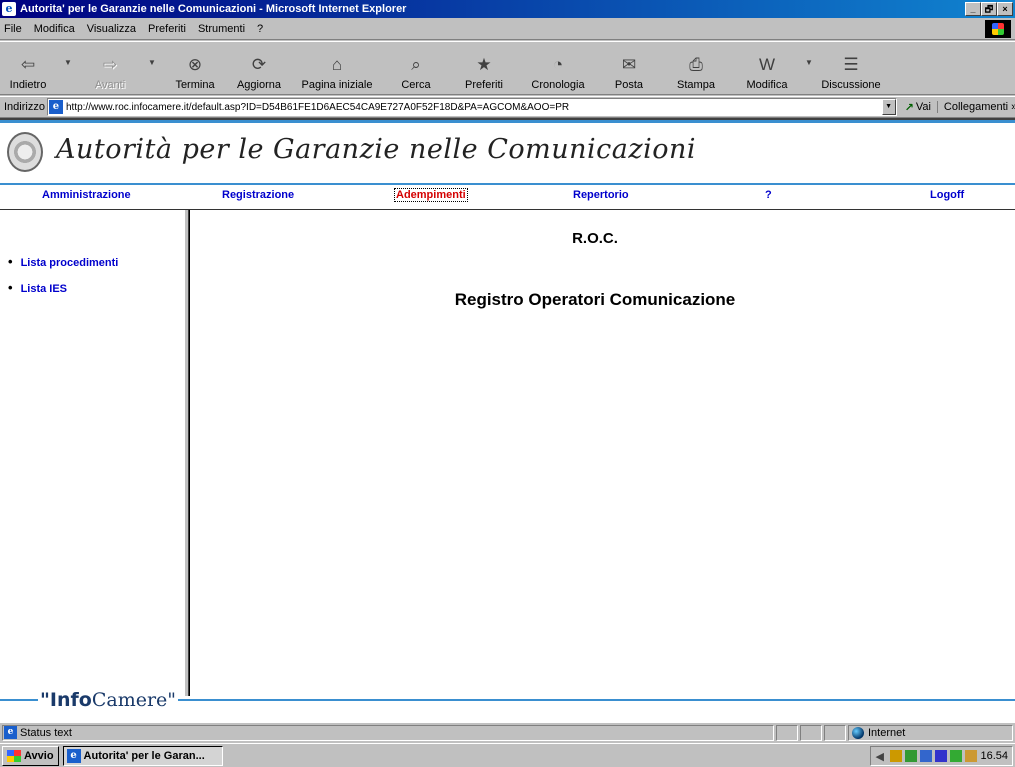  Describe the element at coordinates (851, 64) in the screenshot. I see `discuss-icon: ☰` at that location.